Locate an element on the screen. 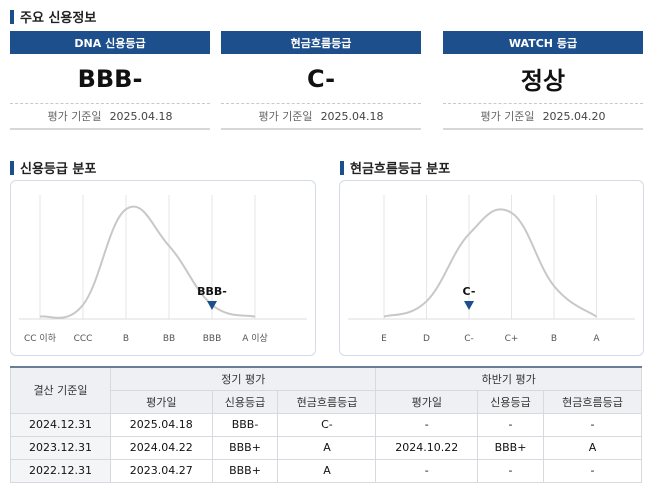 This screenshot has height=494, width=668. x-tick-label: A is located at coordinates (596, 339).